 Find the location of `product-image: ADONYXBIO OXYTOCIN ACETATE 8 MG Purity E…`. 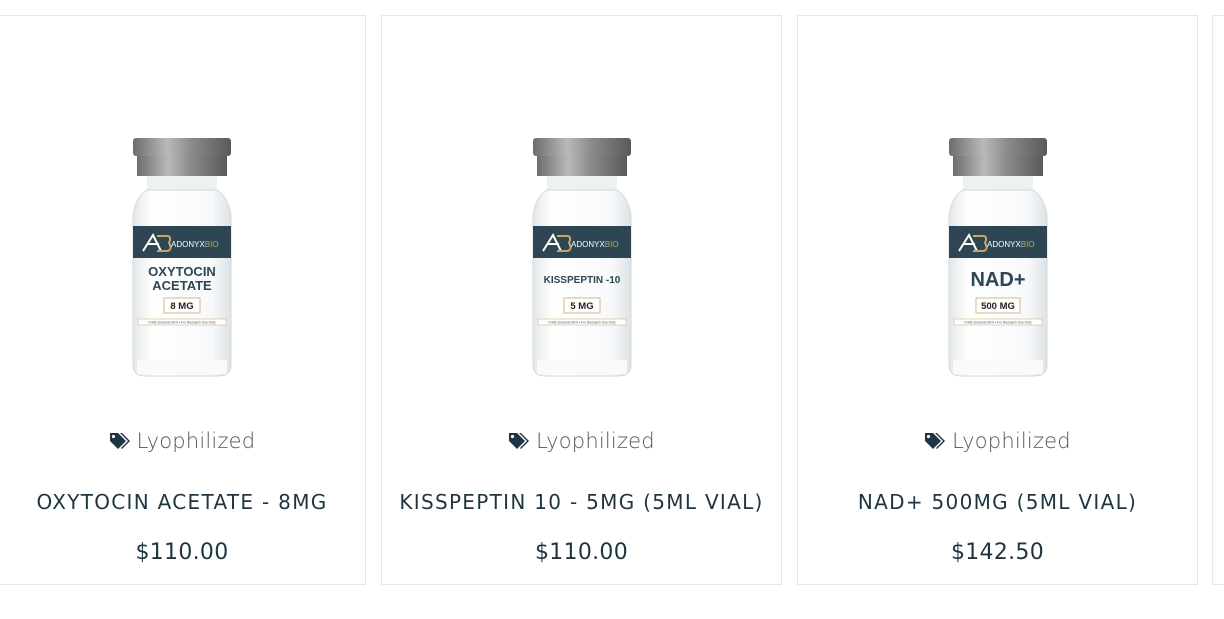

product-image: ADONYXBIO OXYTOCIN ACETATE 8 MG Purity E… is located at coordinates (182, 261).